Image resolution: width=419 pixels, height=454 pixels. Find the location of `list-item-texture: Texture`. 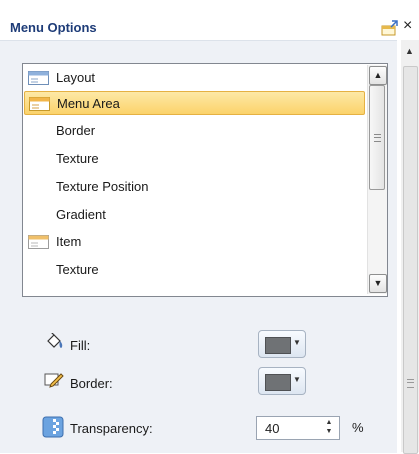

list-item-texture: Texture is located at coordinates (194, 159).